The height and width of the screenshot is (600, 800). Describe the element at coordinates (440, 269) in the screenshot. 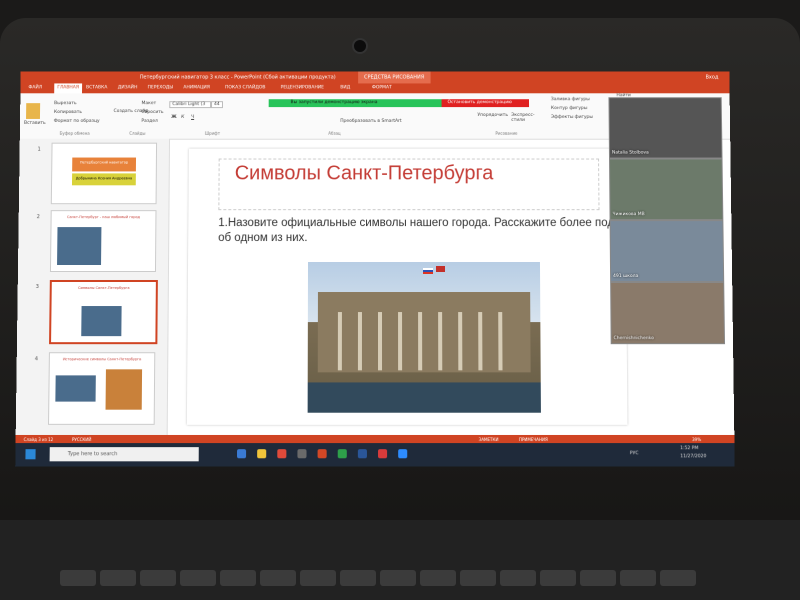

I see `city-flag-icon` at that location.